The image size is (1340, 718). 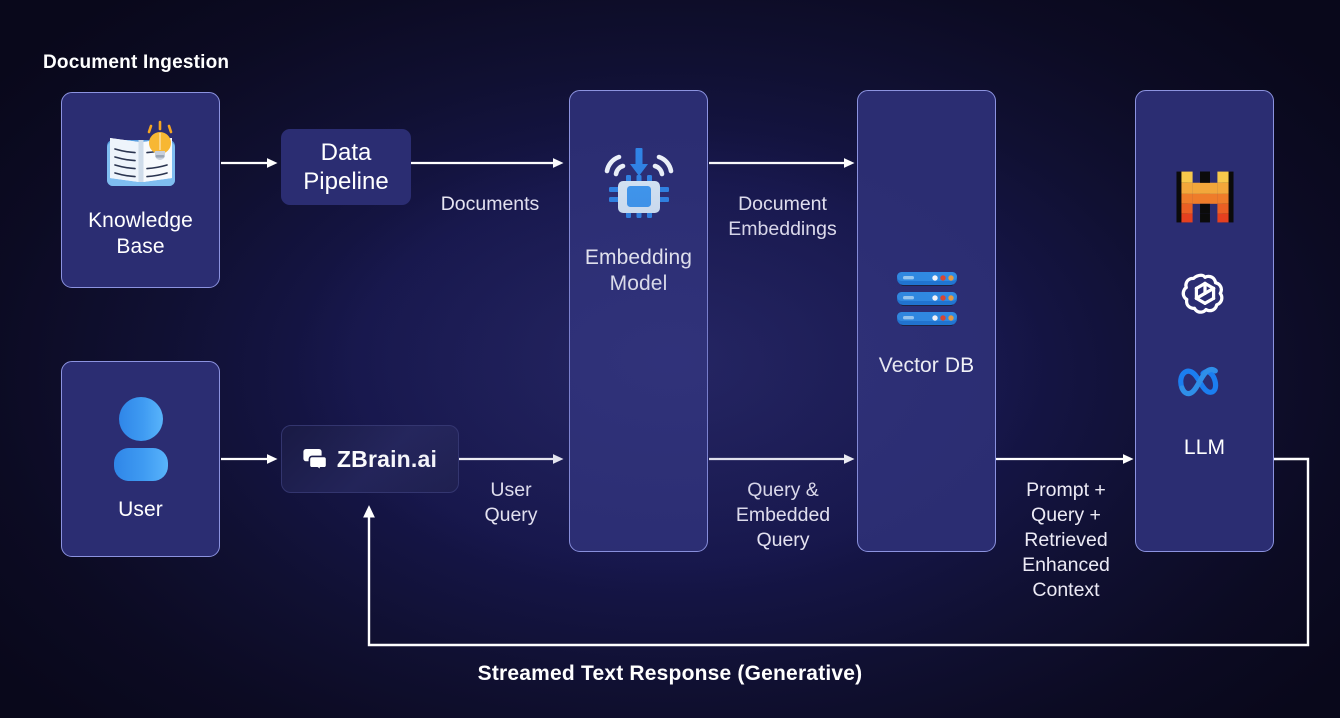 What do you see at coordinates (927, 300) in the screenshot?
I see `server-stack-icon` at bounding box center [927, 300].